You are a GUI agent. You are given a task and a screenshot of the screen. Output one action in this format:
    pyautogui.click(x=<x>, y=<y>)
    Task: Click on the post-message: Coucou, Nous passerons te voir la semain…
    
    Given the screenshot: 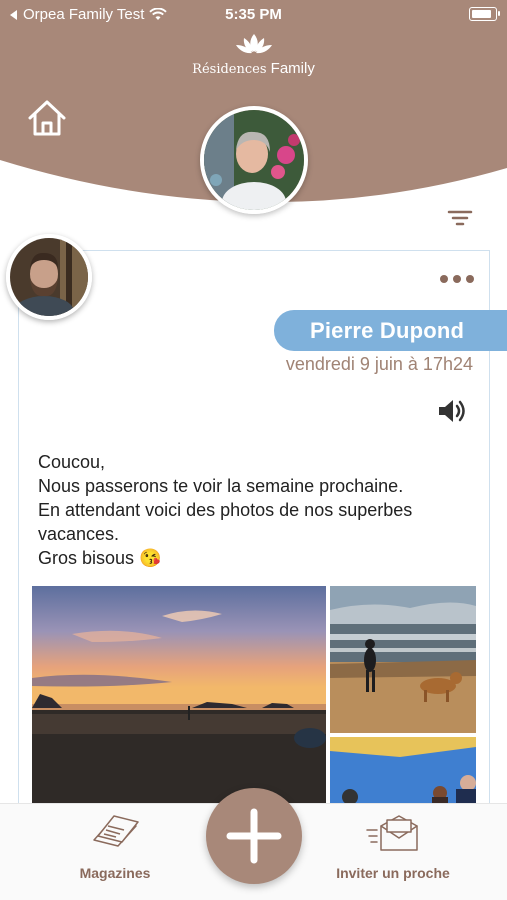 What is the action you would take?
    pyautogui.click(x=258, y=510)
    